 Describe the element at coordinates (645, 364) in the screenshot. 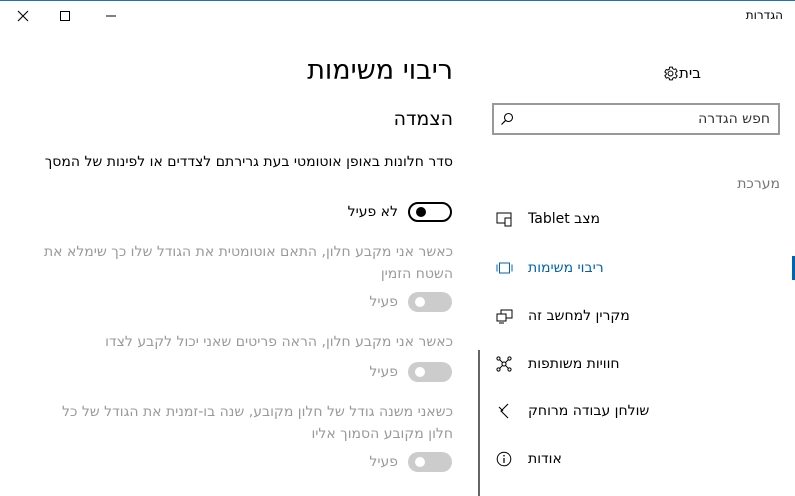

I see `sidebar-item-shared-experiences: חוויות משותפות` at that location.